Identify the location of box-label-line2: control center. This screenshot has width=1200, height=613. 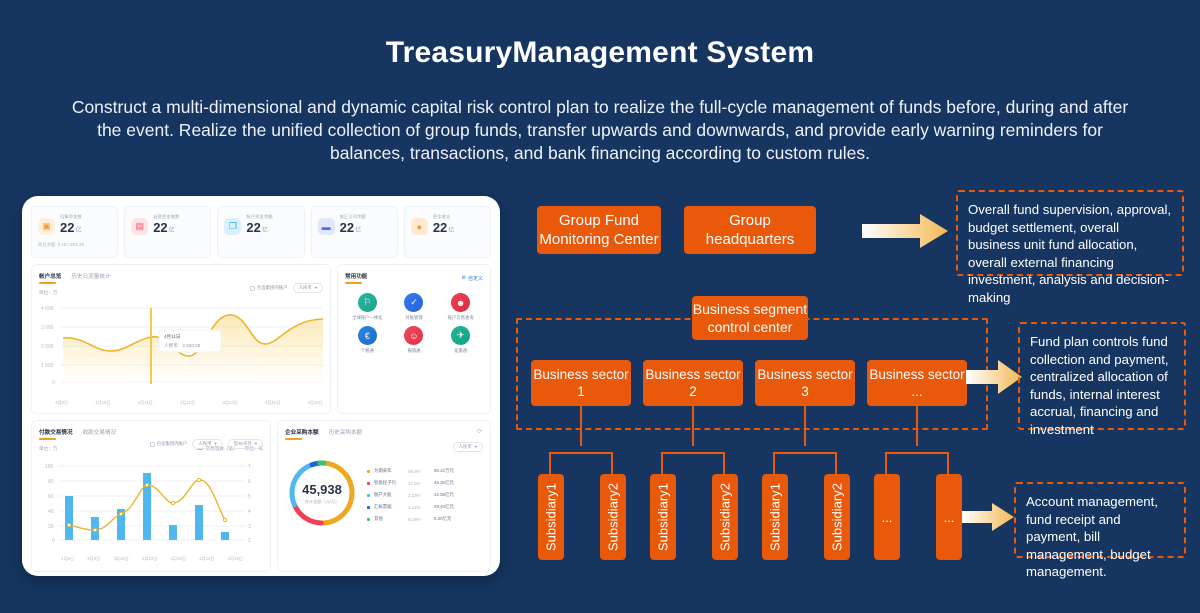
(750, 327).